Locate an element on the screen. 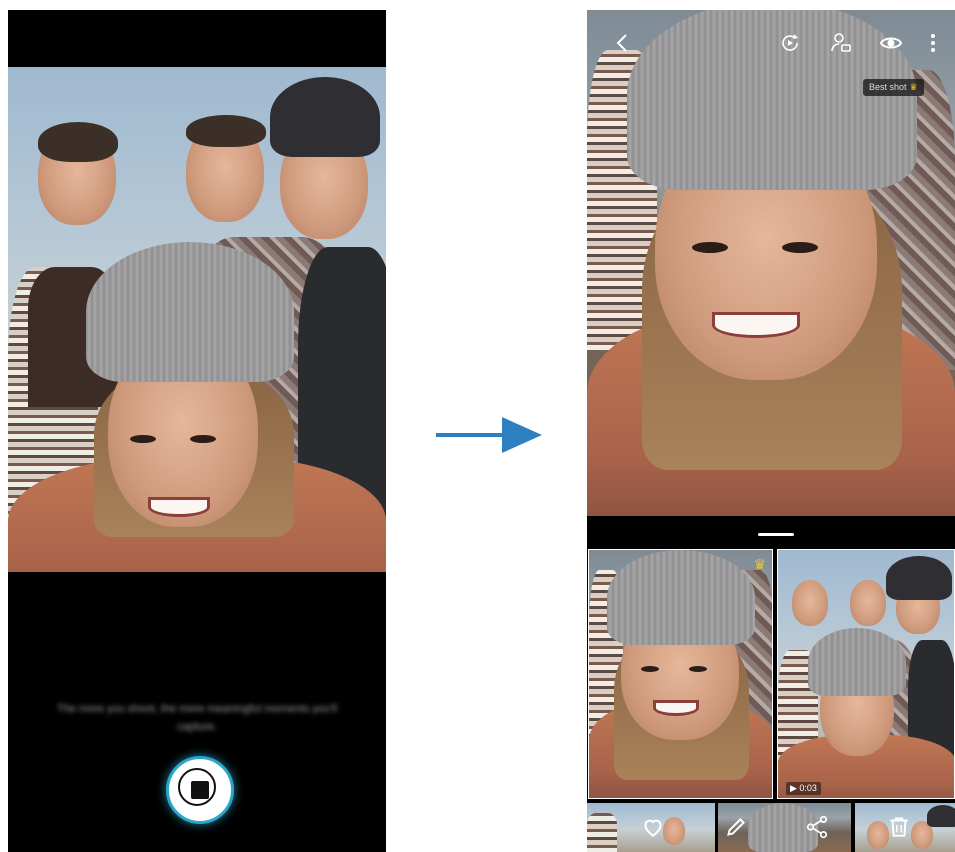 The width and height of the screenshot is (955, 852). pencil-icon is located at coordinates (736, 827).